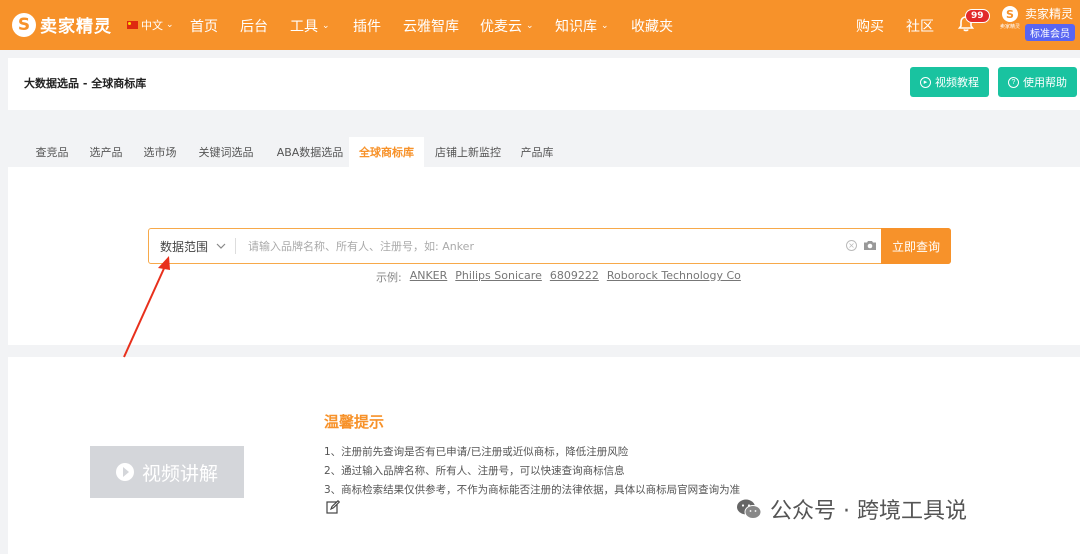 This screenshot has width=1080, height=554. I want to click on tab-aba-data: ABA数据选品, so click(310, 152).